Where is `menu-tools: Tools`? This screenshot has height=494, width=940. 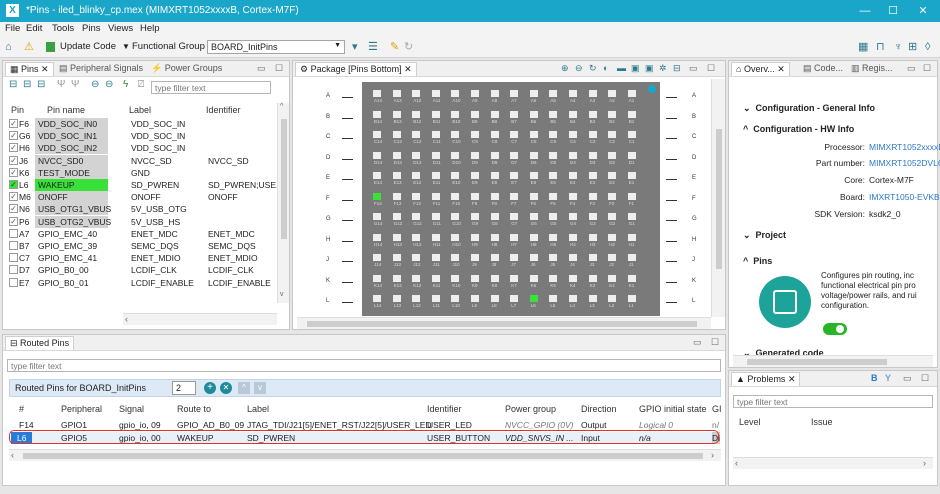
menu-tools: Tools is located at coordinates (63, 28).